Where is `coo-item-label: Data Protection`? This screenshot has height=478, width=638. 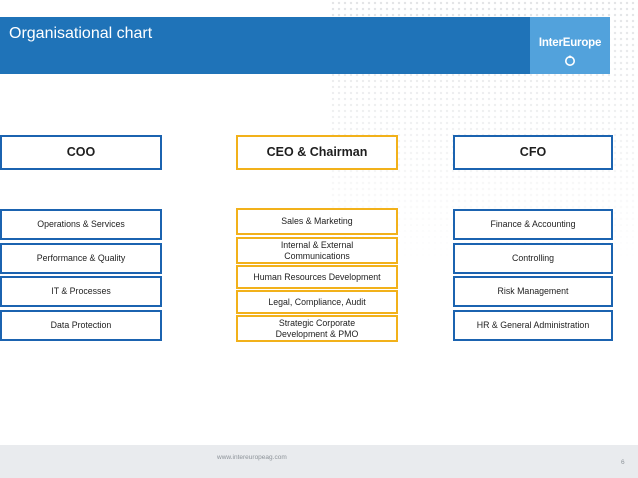 coo-item-label: Data Protection is located at coordinates (81, 325).